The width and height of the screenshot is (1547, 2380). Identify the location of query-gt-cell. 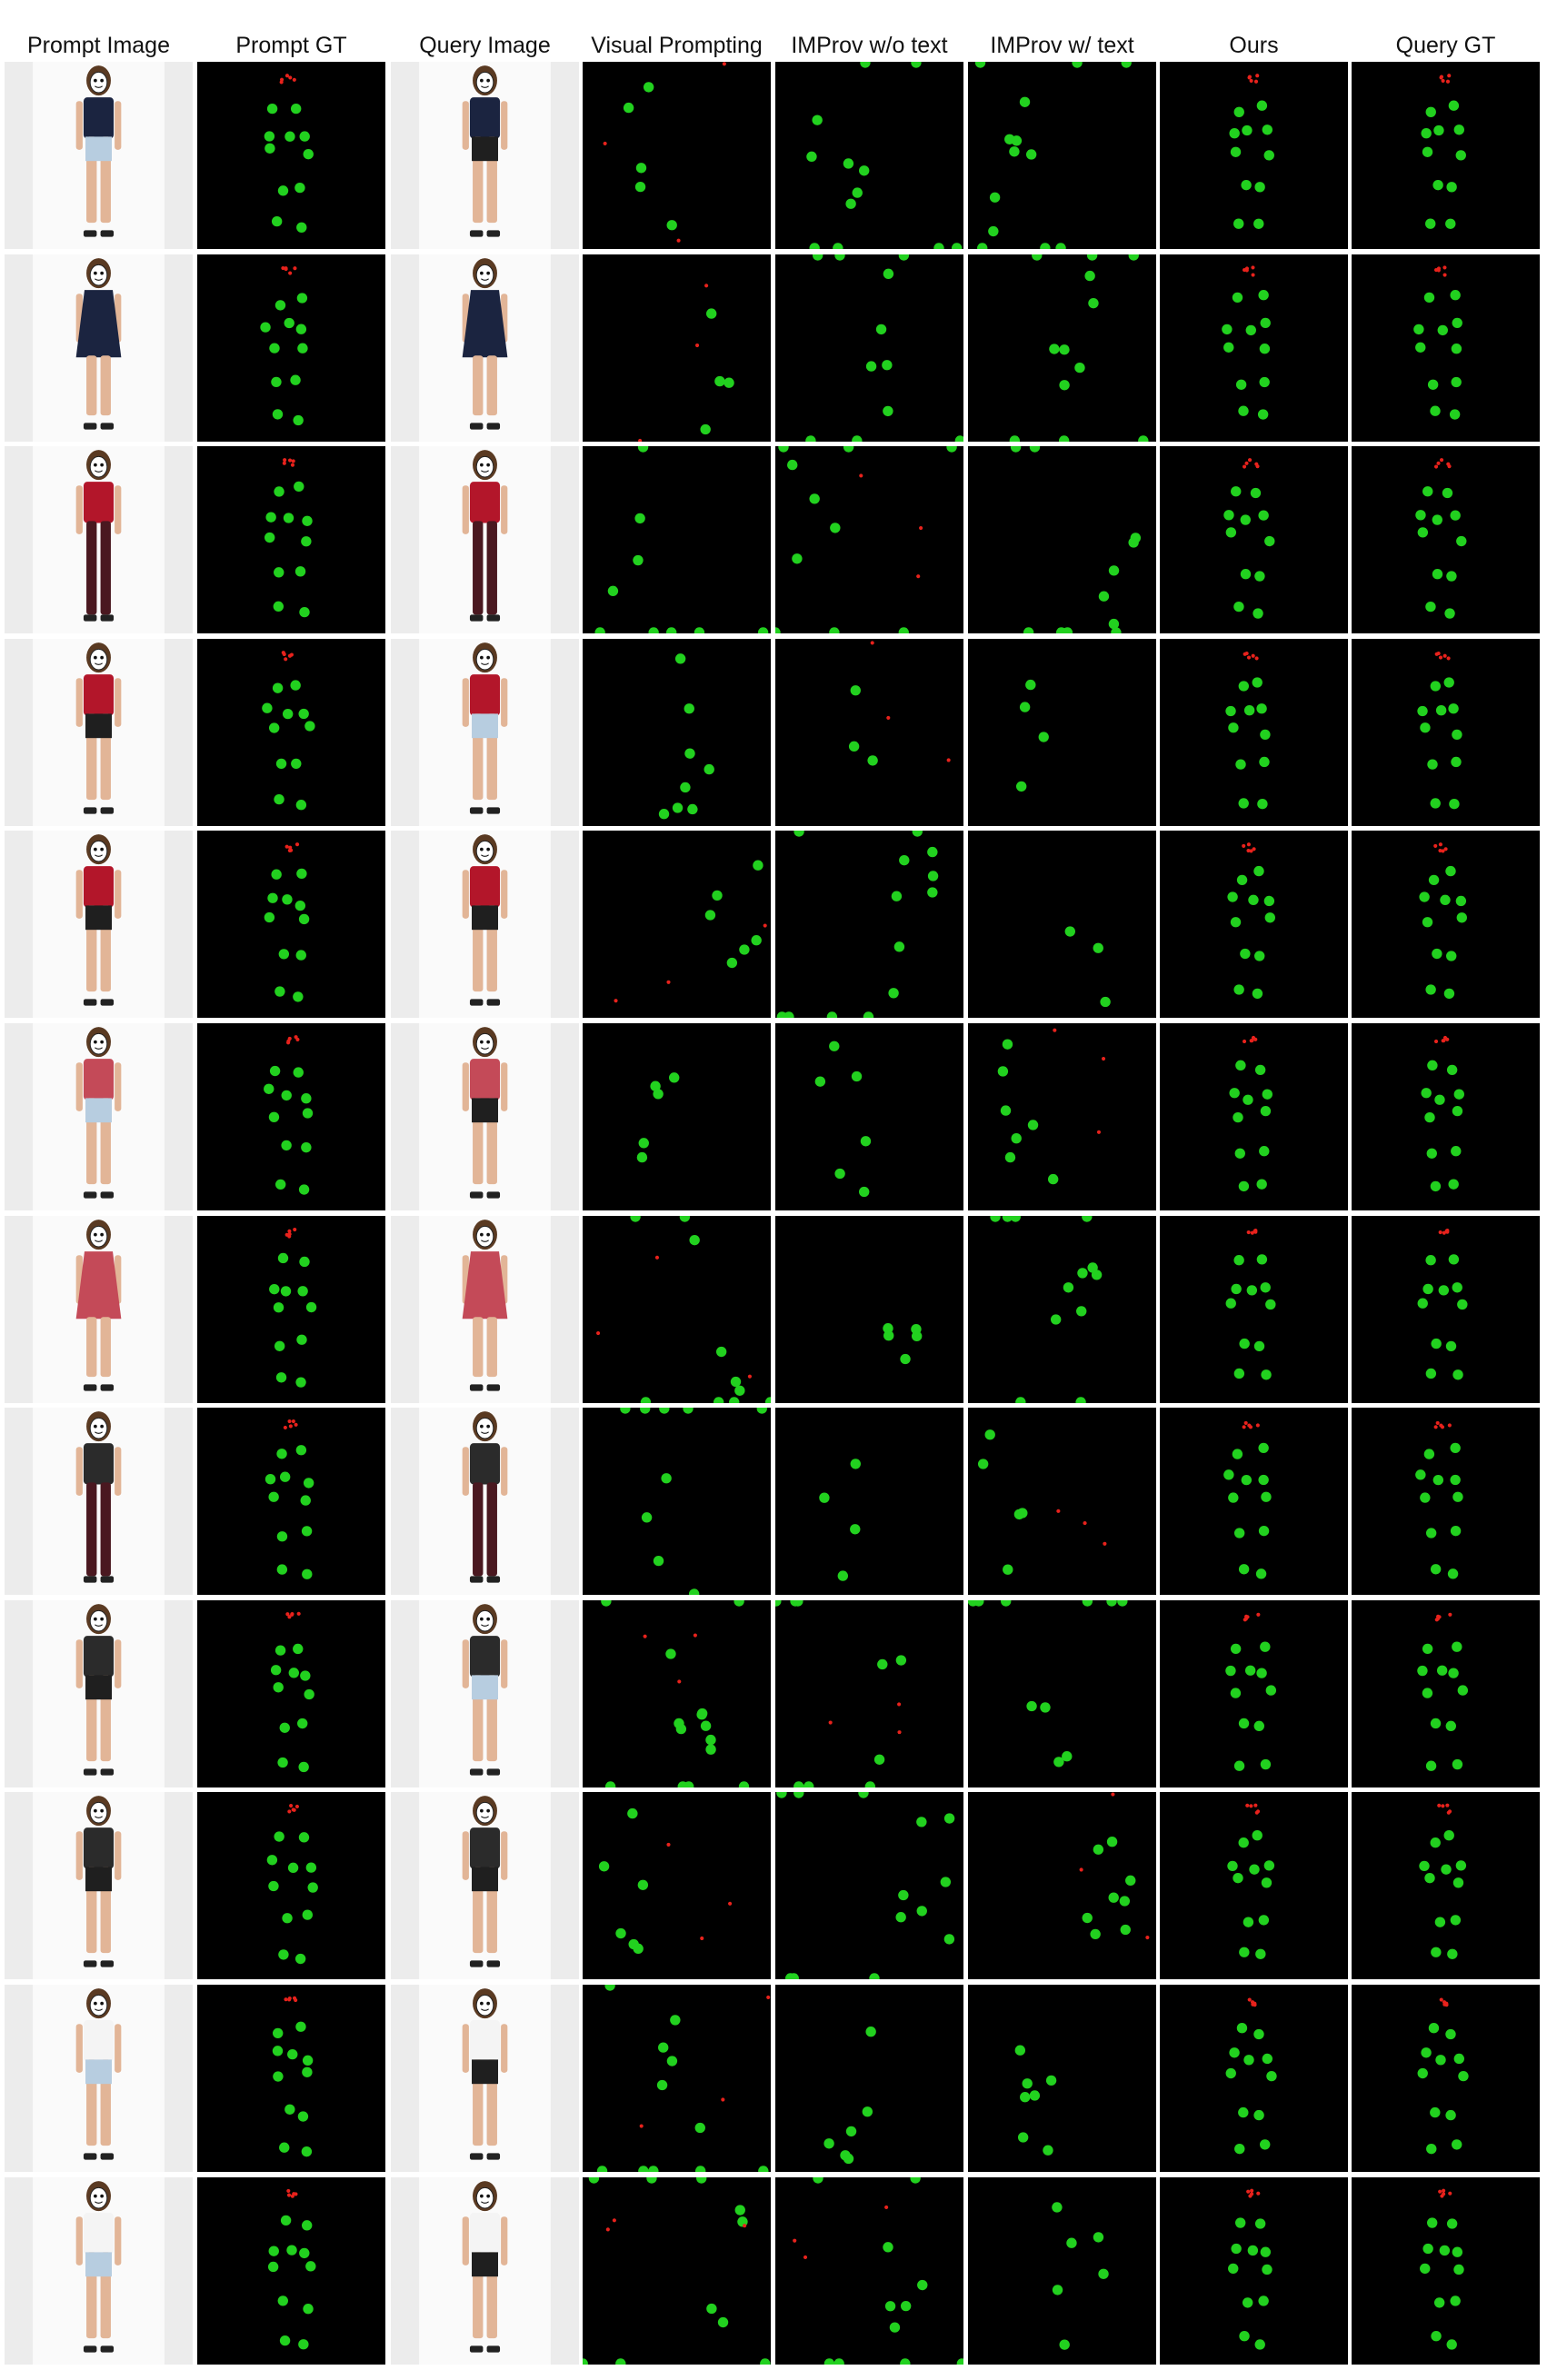
(1446, 1502).